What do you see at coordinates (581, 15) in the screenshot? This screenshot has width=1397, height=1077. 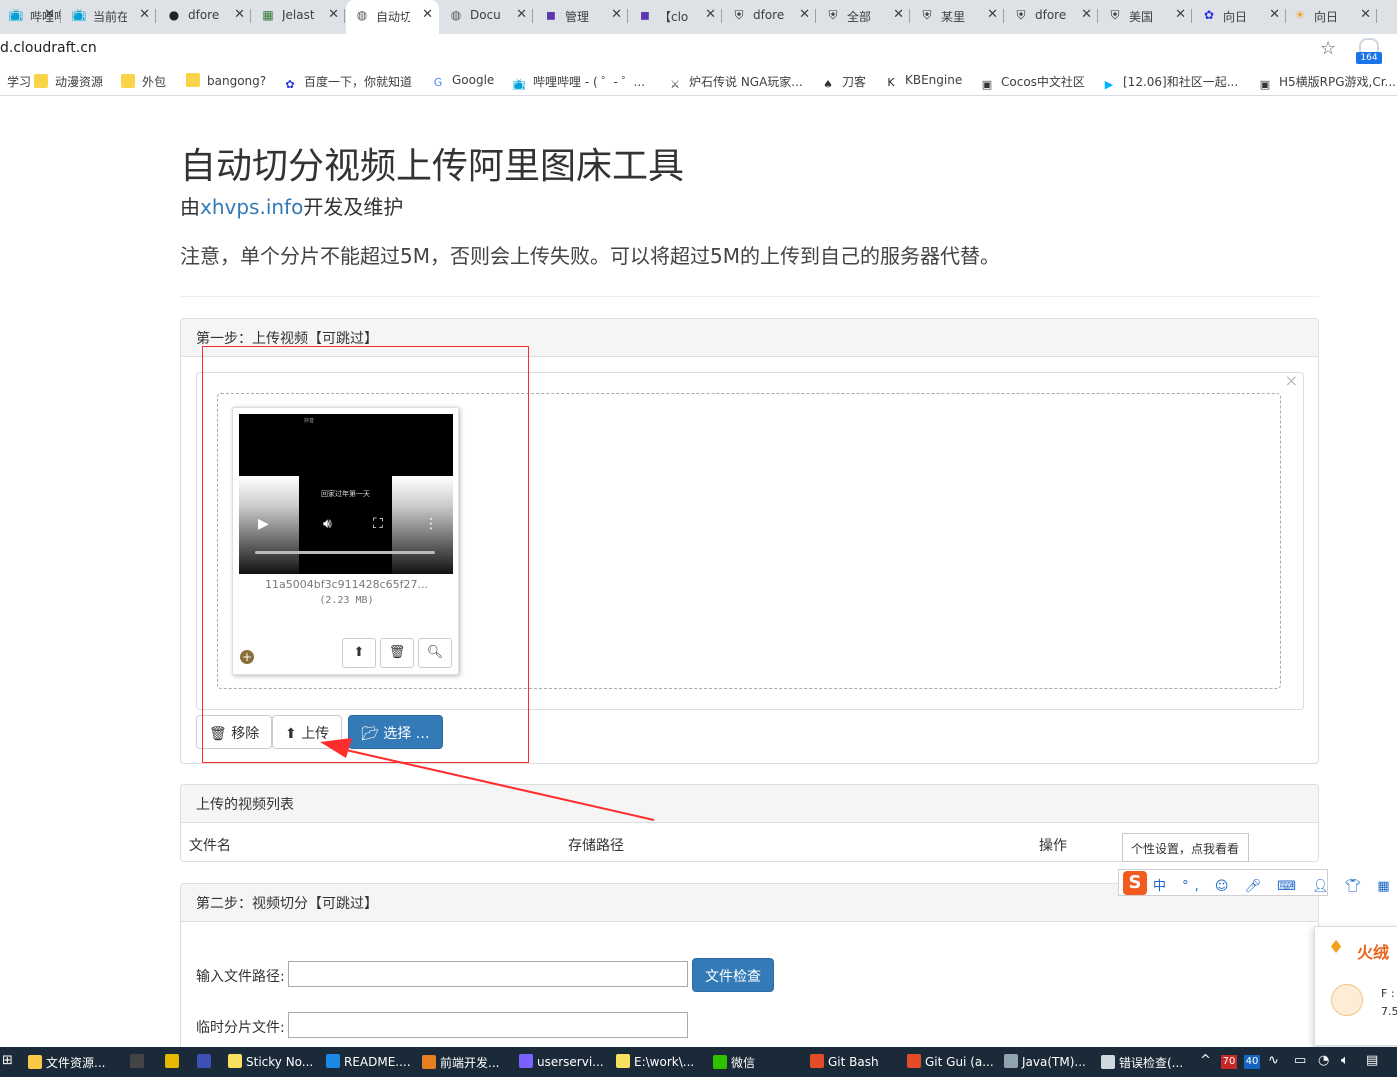 I see `browser-tab: ◼ 管理 ✕` at bounding box center [581, 15].